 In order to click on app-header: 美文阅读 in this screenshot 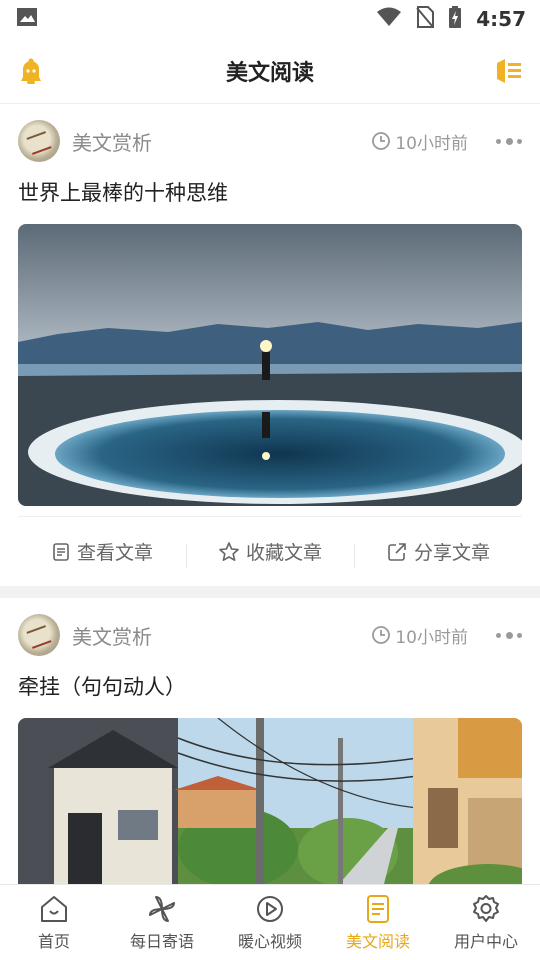, I will do `click(270, 71)`.